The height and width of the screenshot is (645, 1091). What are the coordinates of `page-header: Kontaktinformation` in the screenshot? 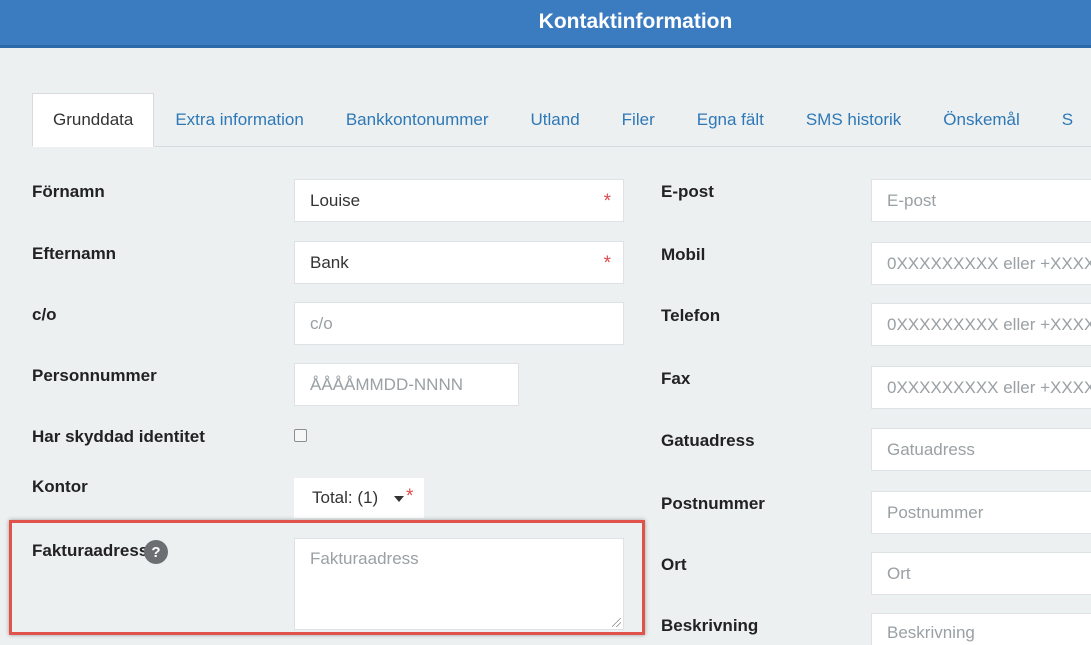 It's located at (545, 24).